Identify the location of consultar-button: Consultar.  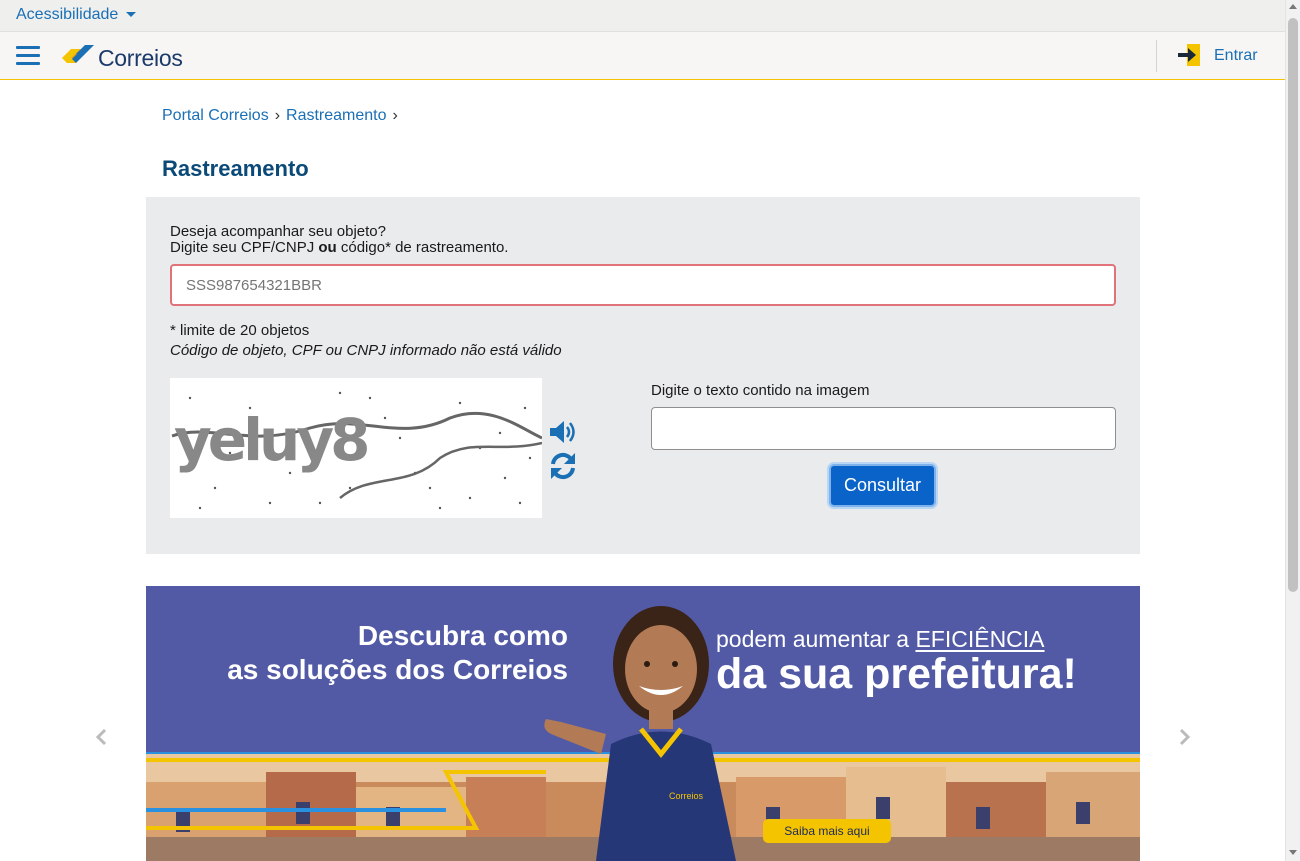
(882, 485).